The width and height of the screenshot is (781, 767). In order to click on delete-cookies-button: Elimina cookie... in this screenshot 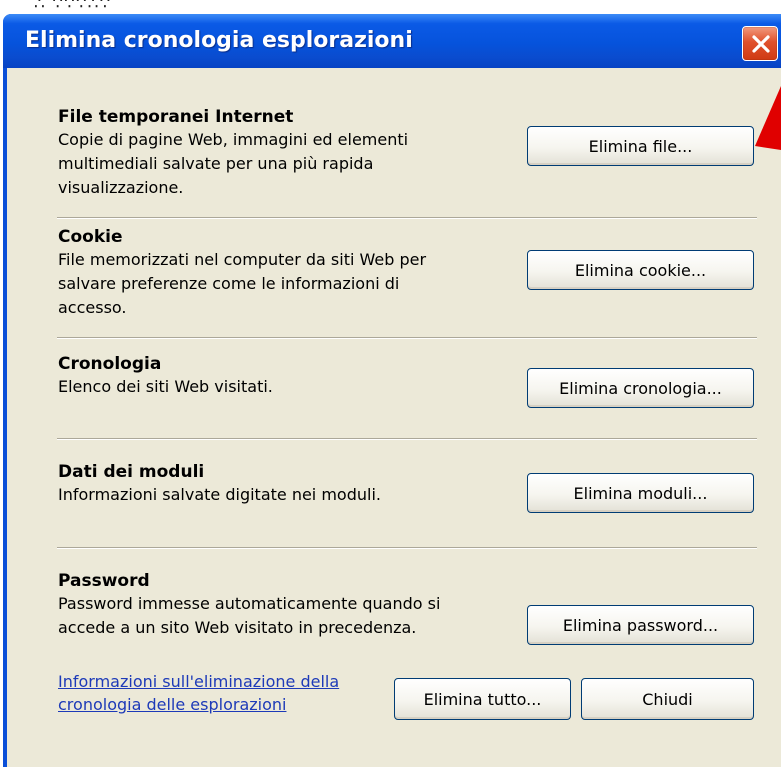, I will do `click(640, 270)`.